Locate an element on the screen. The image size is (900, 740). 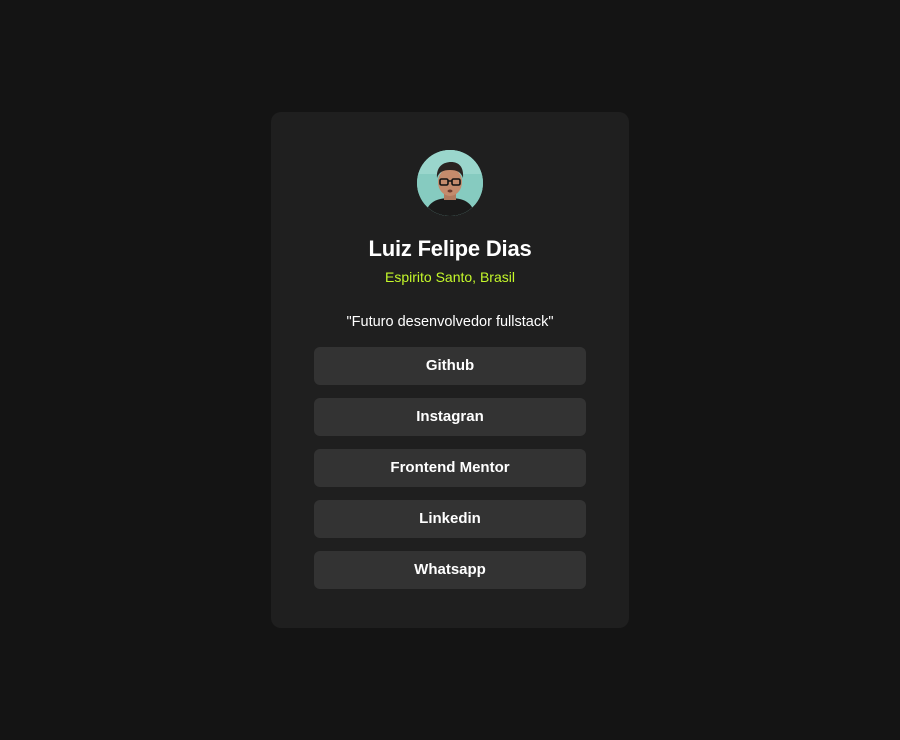
profile-bio: "Futuro desenvolvedor fullstack" is located at coordinates (450, 322).